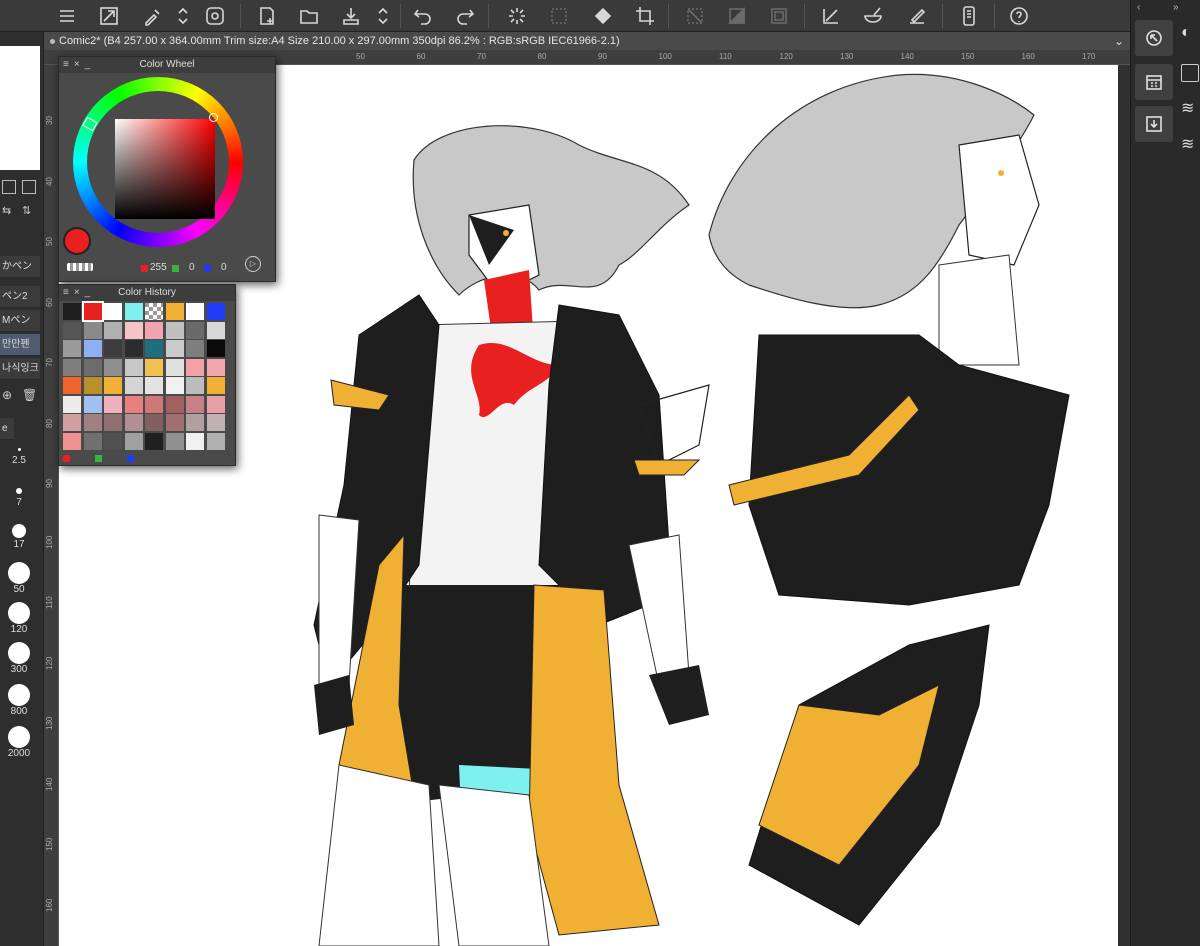  Describe the element at coordinates (52, 41) in the screenshot. I see `tab-close-icon` at that location.